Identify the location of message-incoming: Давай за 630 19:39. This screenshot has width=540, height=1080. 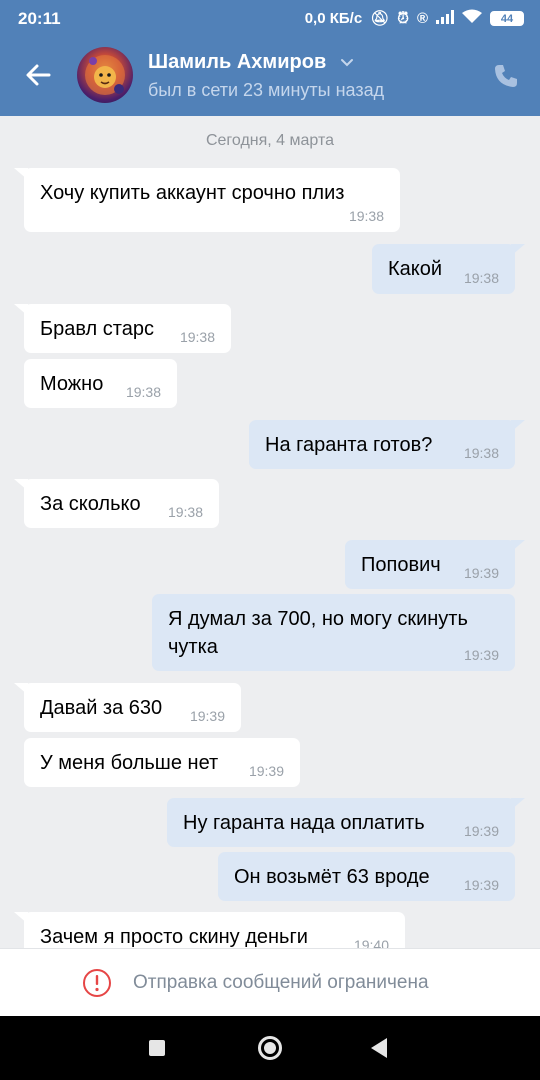
(127, 707).